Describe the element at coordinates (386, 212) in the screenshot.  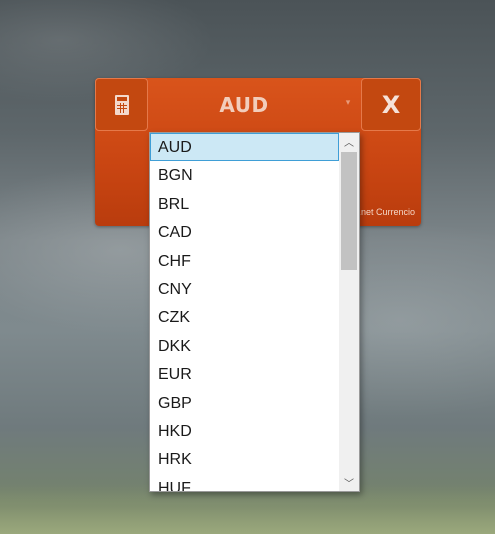
I see `footer-text: .net Currencio` at that location.